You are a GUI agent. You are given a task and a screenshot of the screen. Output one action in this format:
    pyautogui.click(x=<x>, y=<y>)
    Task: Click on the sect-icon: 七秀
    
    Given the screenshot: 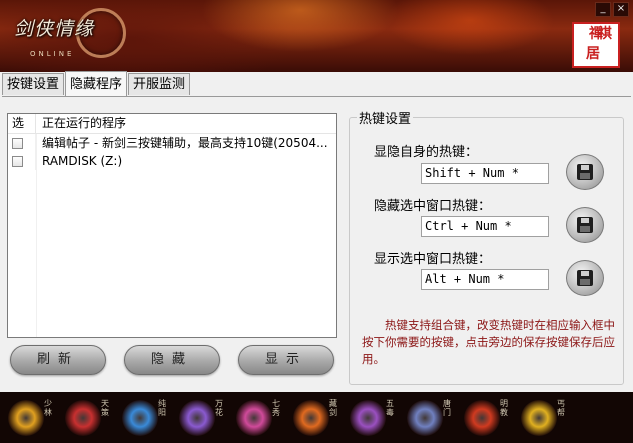 What is the action you would take?
    pyautogui.click(x=260, y=418)
    